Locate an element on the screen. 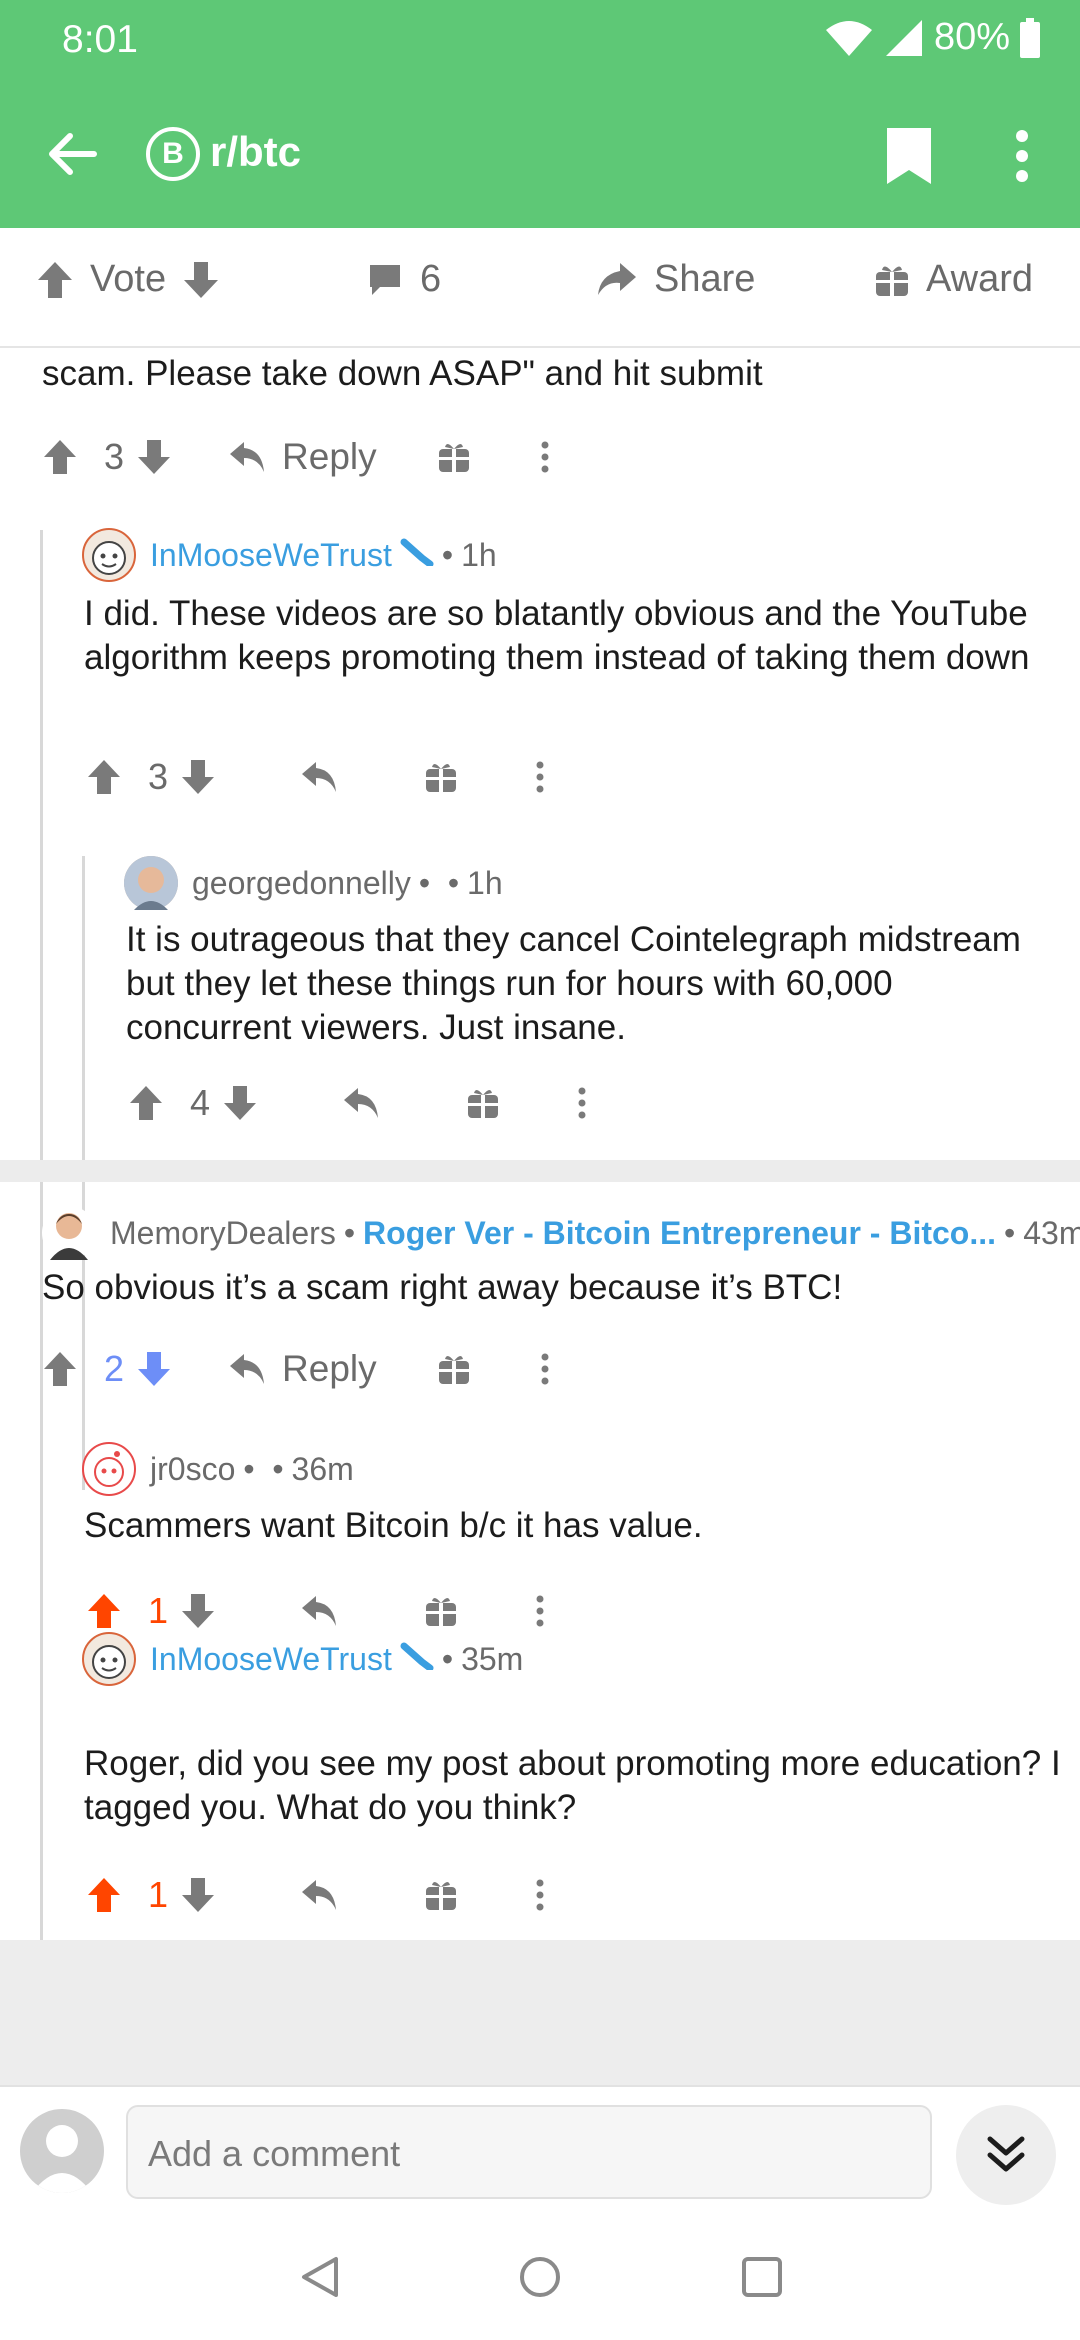 Image resolution: width=1080 pixels, height=2340 pixels. comment-time: 1h is located at coordinates (485, 882).